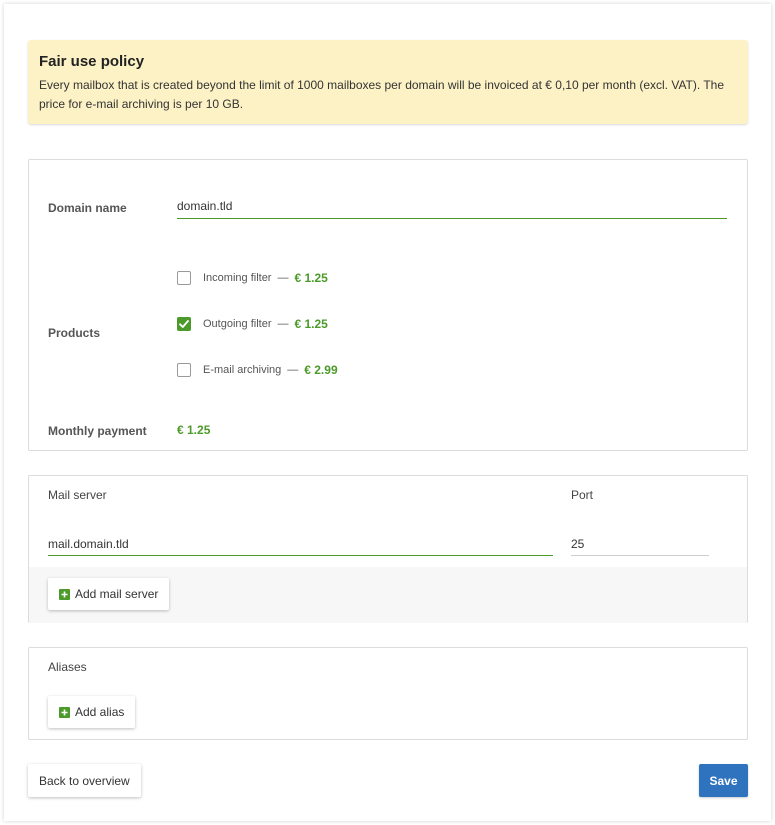  I want to click on monthly-payment-value: € 1.25, so click(194, 430).